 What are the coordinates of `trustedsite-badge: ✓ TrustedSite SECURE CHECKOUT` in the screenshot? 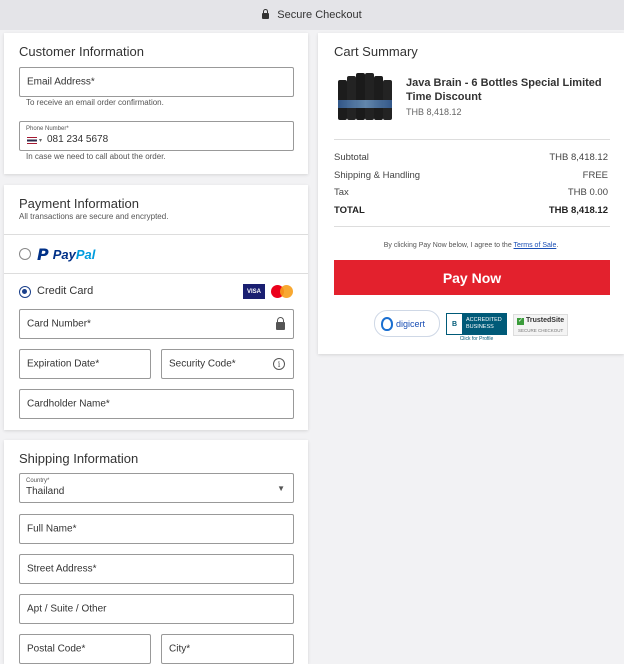 It's located at (540, 325).